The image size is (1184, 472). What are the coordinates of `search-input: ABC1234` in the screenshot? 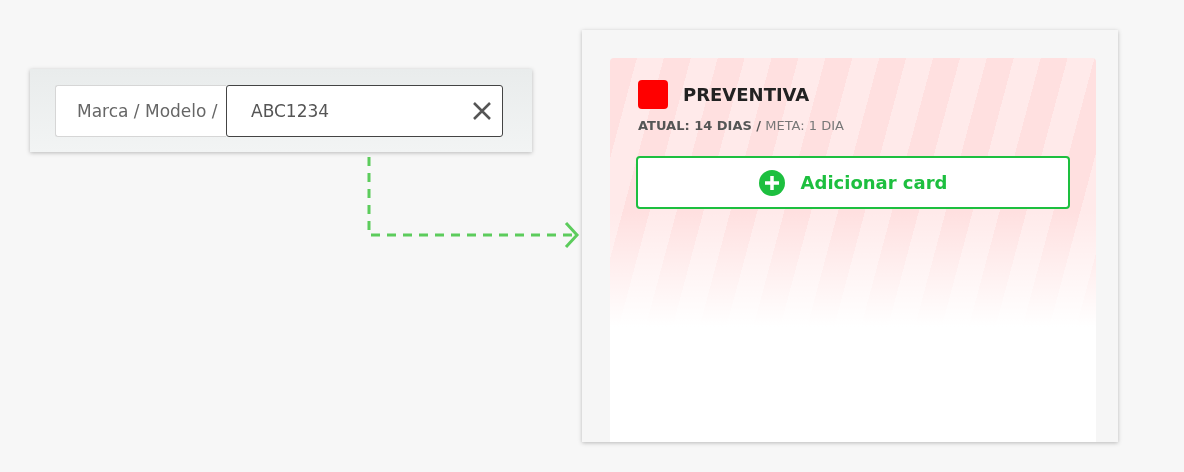 It's located at (360, 110).